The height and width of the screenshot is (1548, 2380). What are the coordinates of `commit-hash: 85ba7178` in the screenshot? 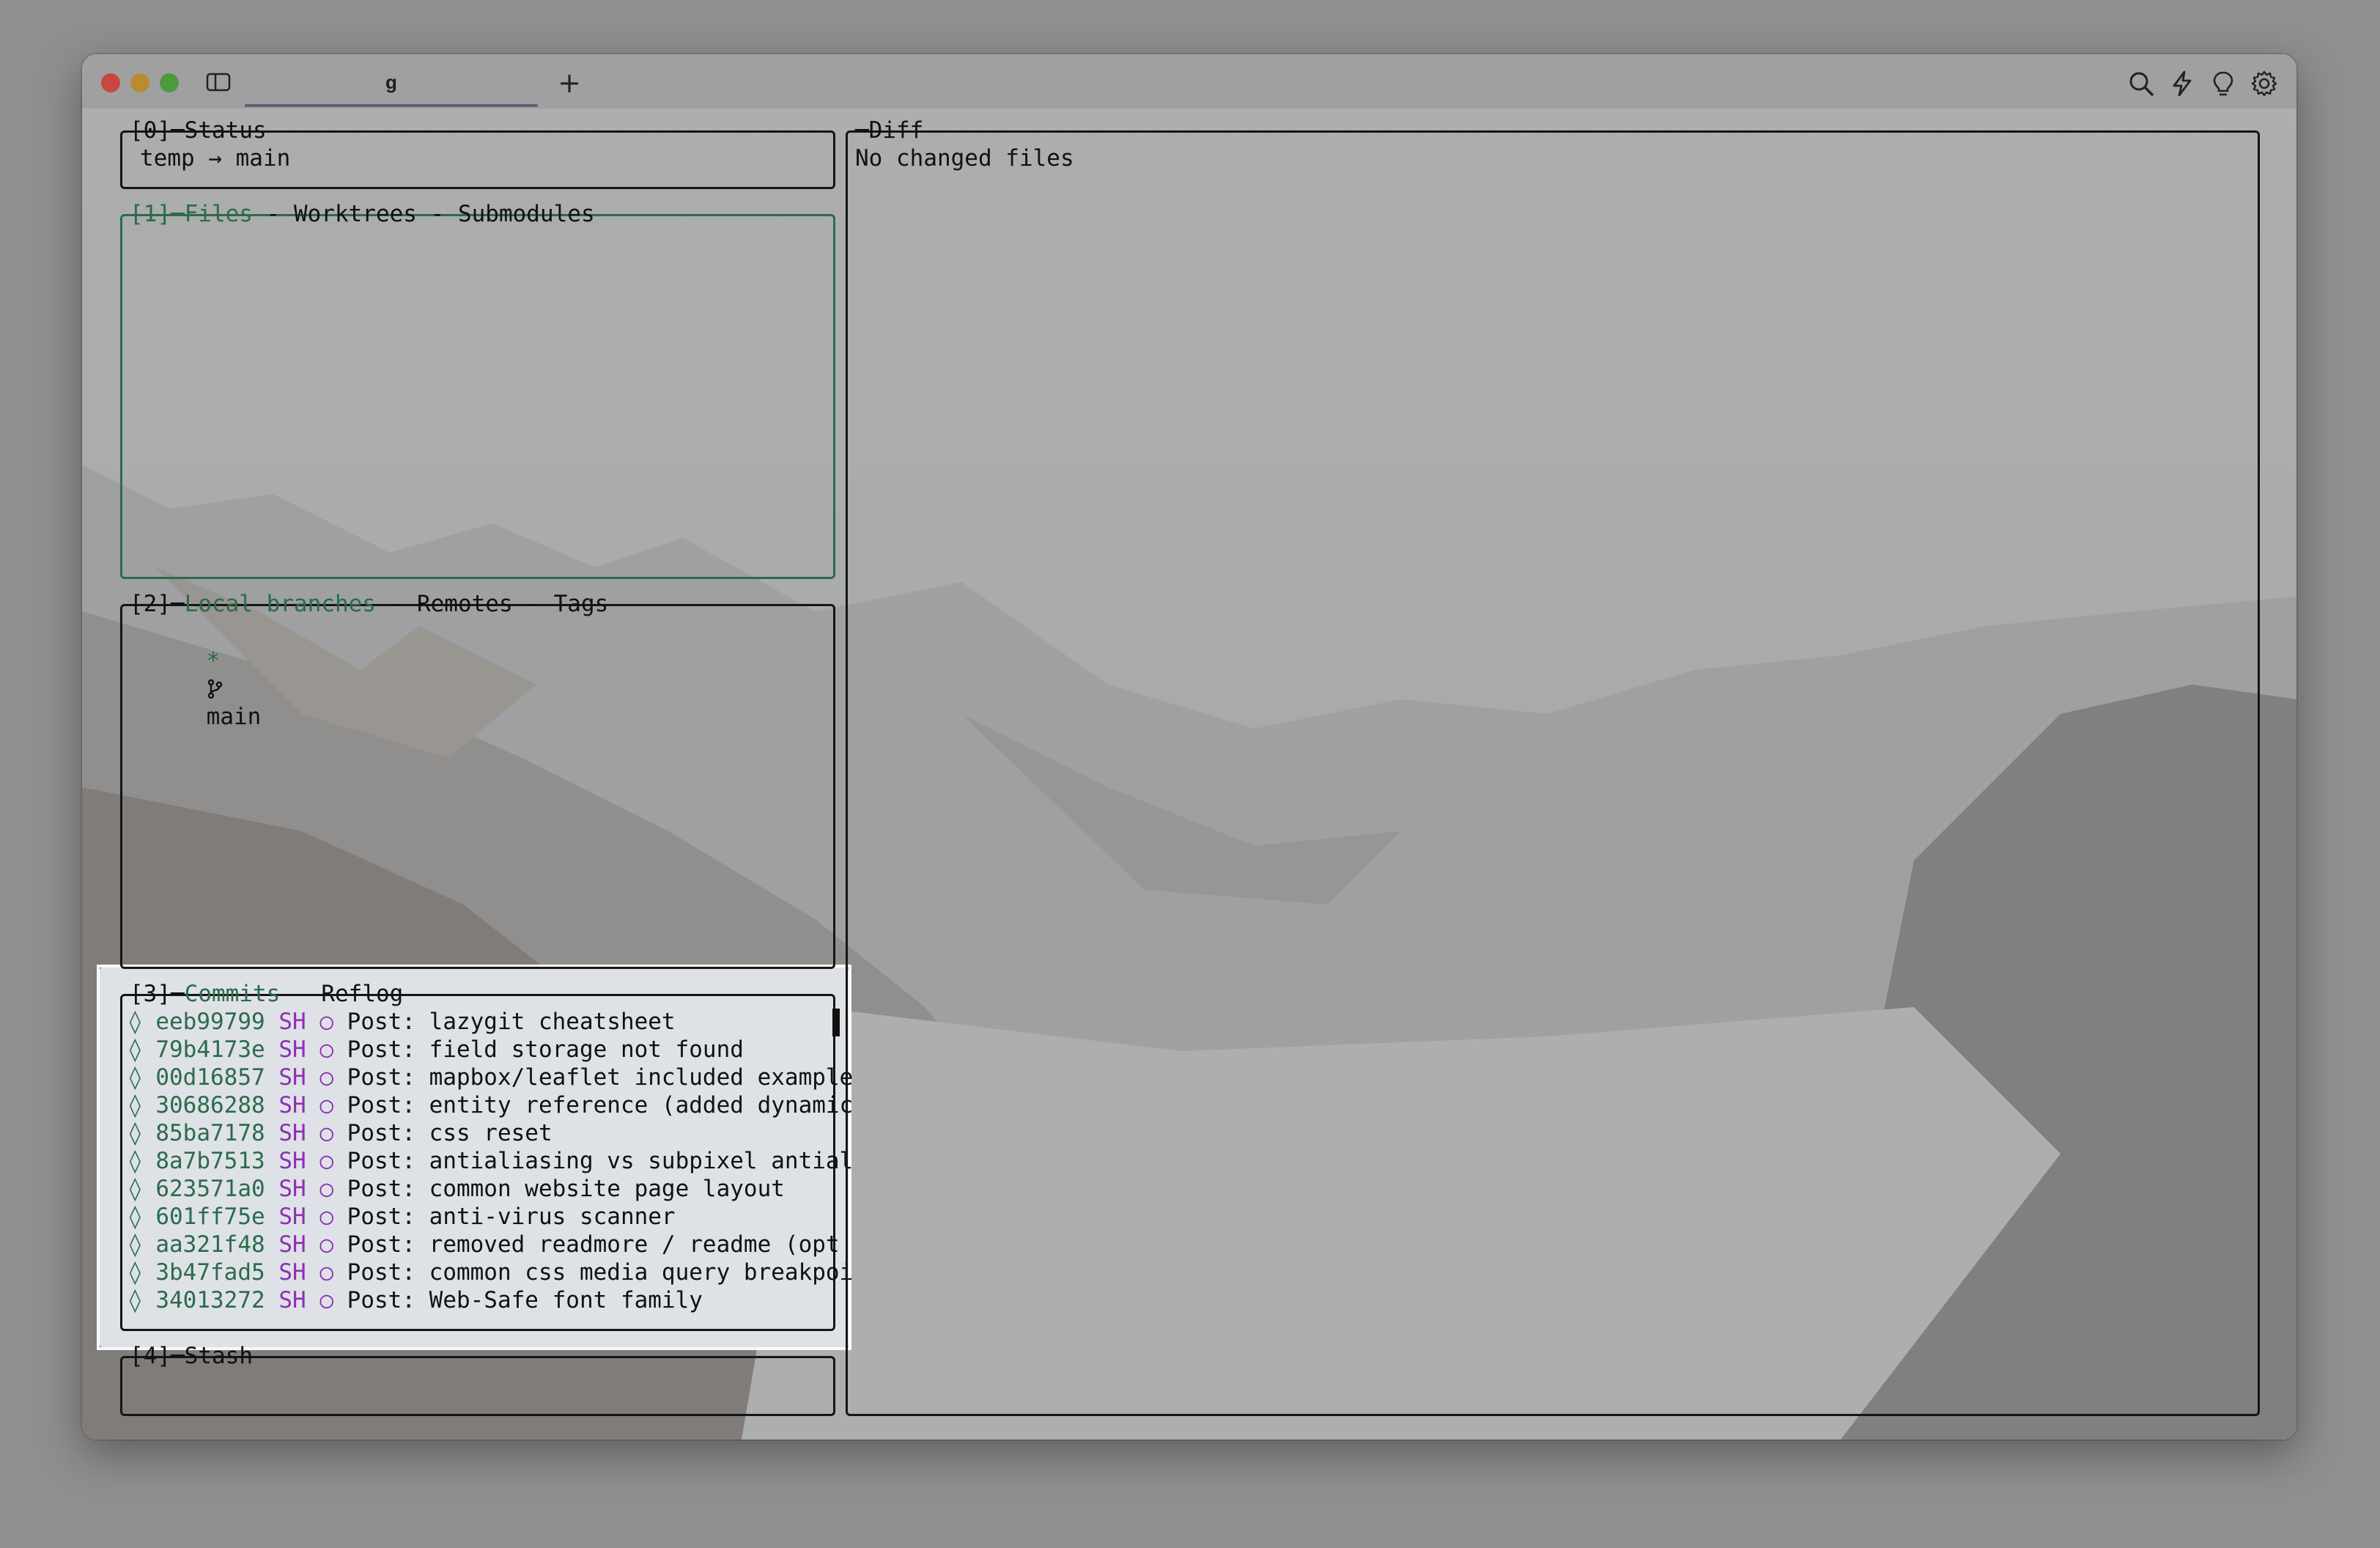 It's located at (210, 1133).